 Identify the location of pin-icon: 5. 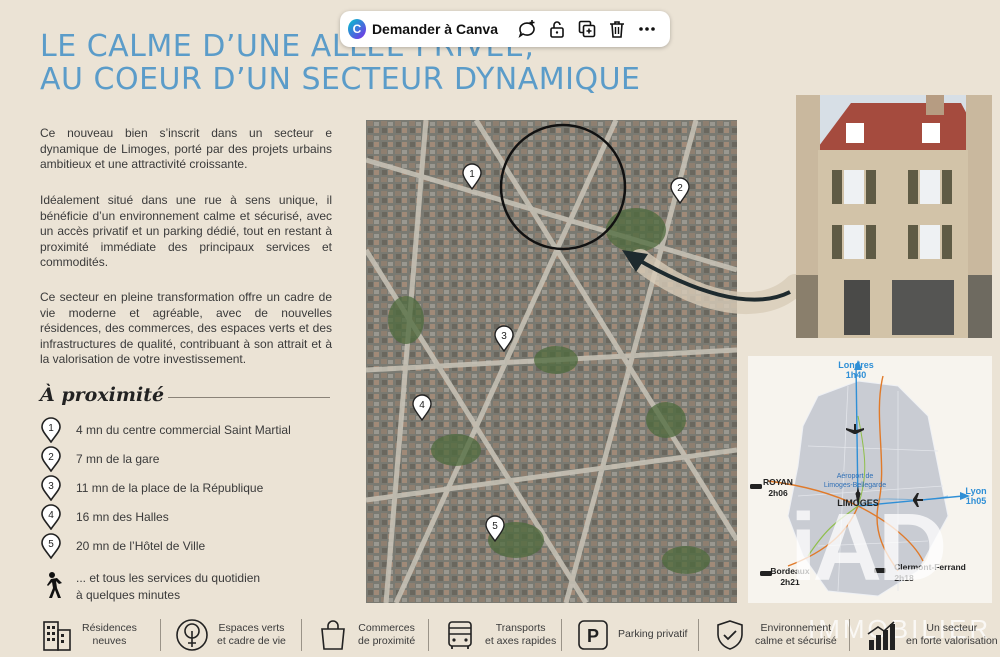
(51, 546).